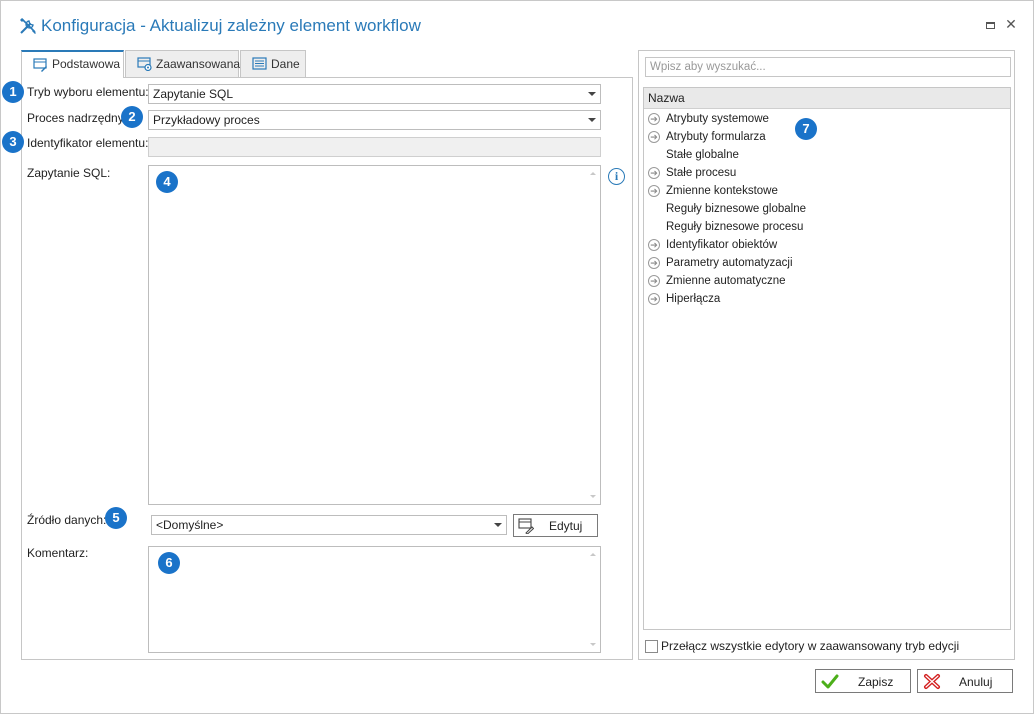  I want to click on tree-item-automatic-variables: ➔ Zmienne automatyczne, so click(827, 281).